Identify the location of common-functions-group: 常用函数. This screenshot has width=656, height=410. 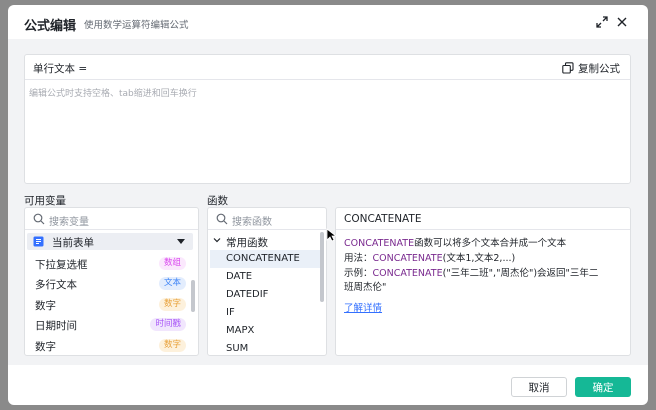
(267, 241).